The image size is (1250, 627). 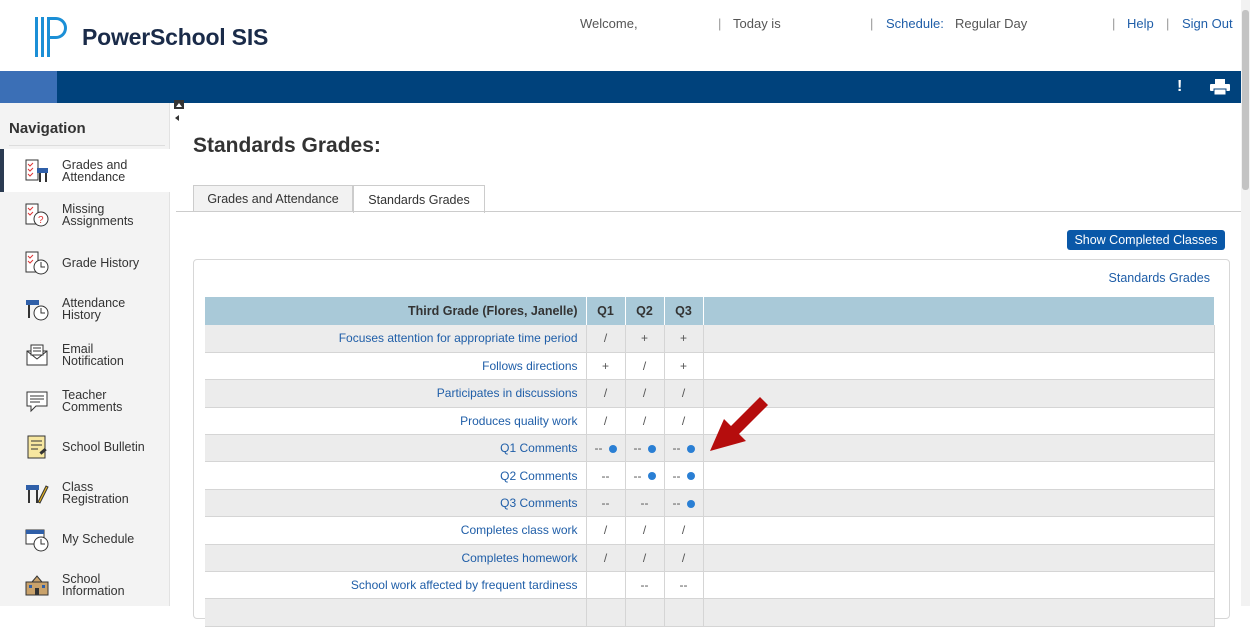 I want to click on nav-item-grades-and-attendance: Grades and Attendance, so click(x=85, y=170).